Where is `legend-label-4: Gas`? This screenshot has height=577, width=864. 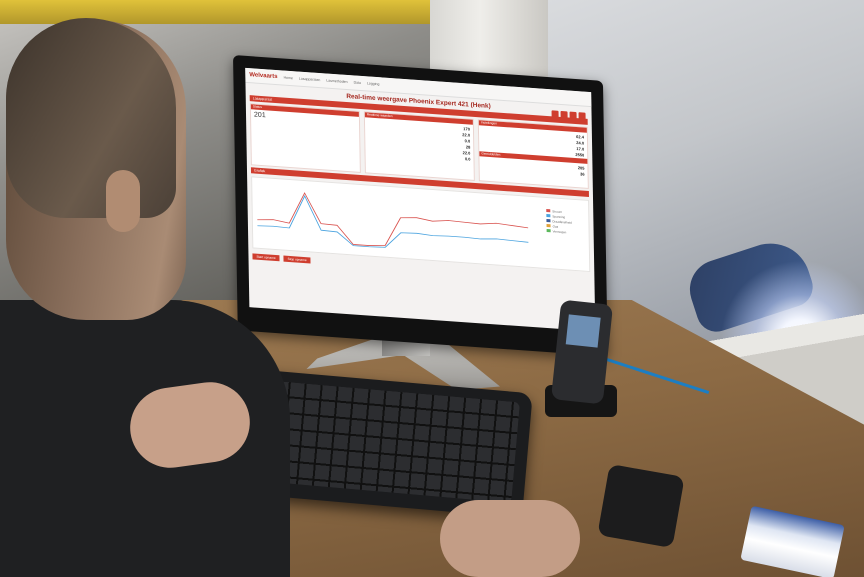
legend-label-4: Gas is located at coordinates (555, 226).